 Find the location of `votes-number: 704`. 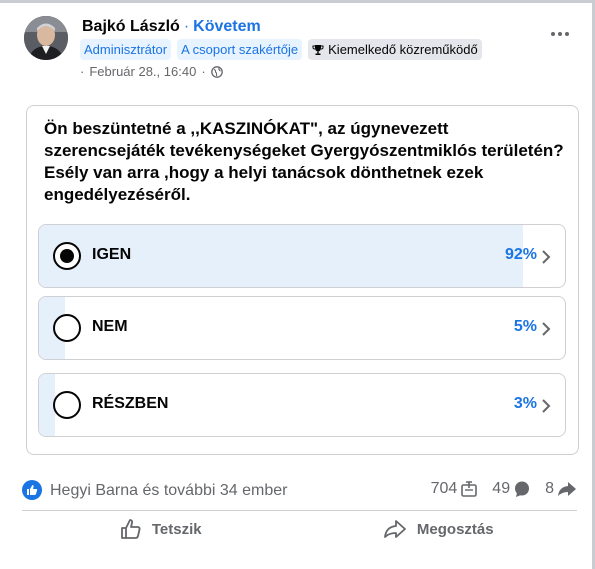

votes-number: 704 is located at coordinates (444, 488).